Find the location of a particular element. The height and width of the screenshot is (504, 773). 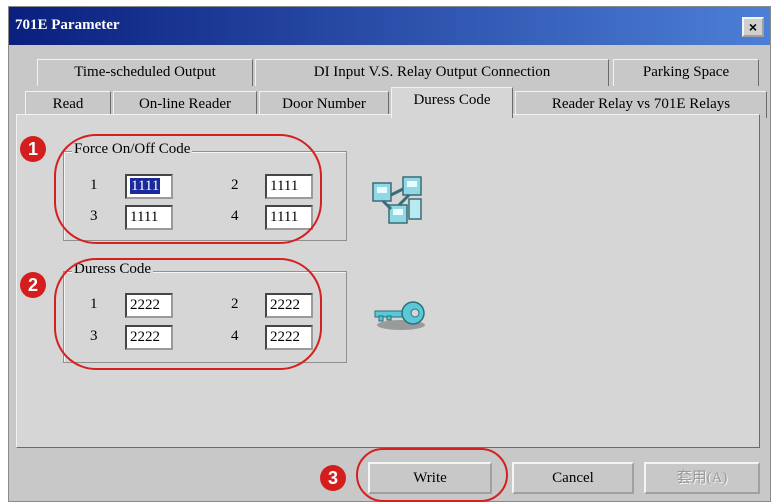

close-icon: × is located at coordinates (753, 27).